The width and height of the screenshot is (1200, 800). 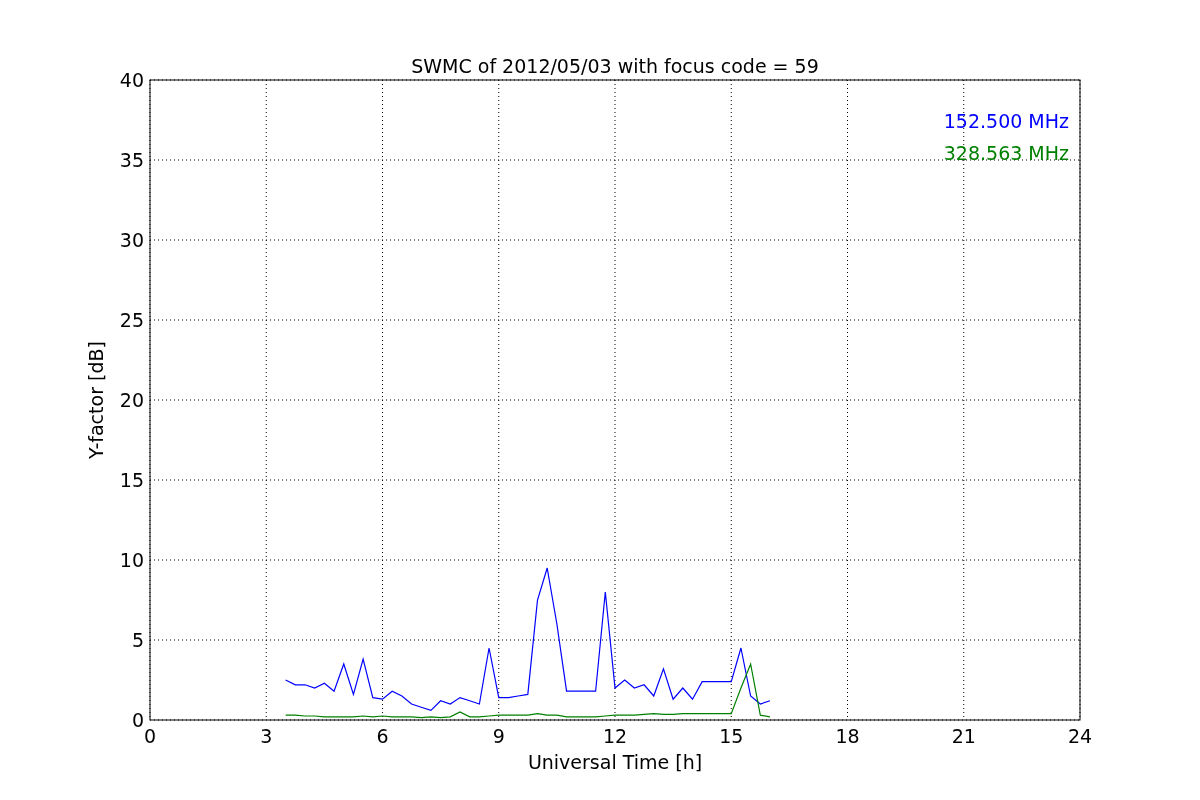 What do you see at coordinates (137, 640) in the screenshot?
I see `y-tick-label: 5` at bounding box center [137, 640].